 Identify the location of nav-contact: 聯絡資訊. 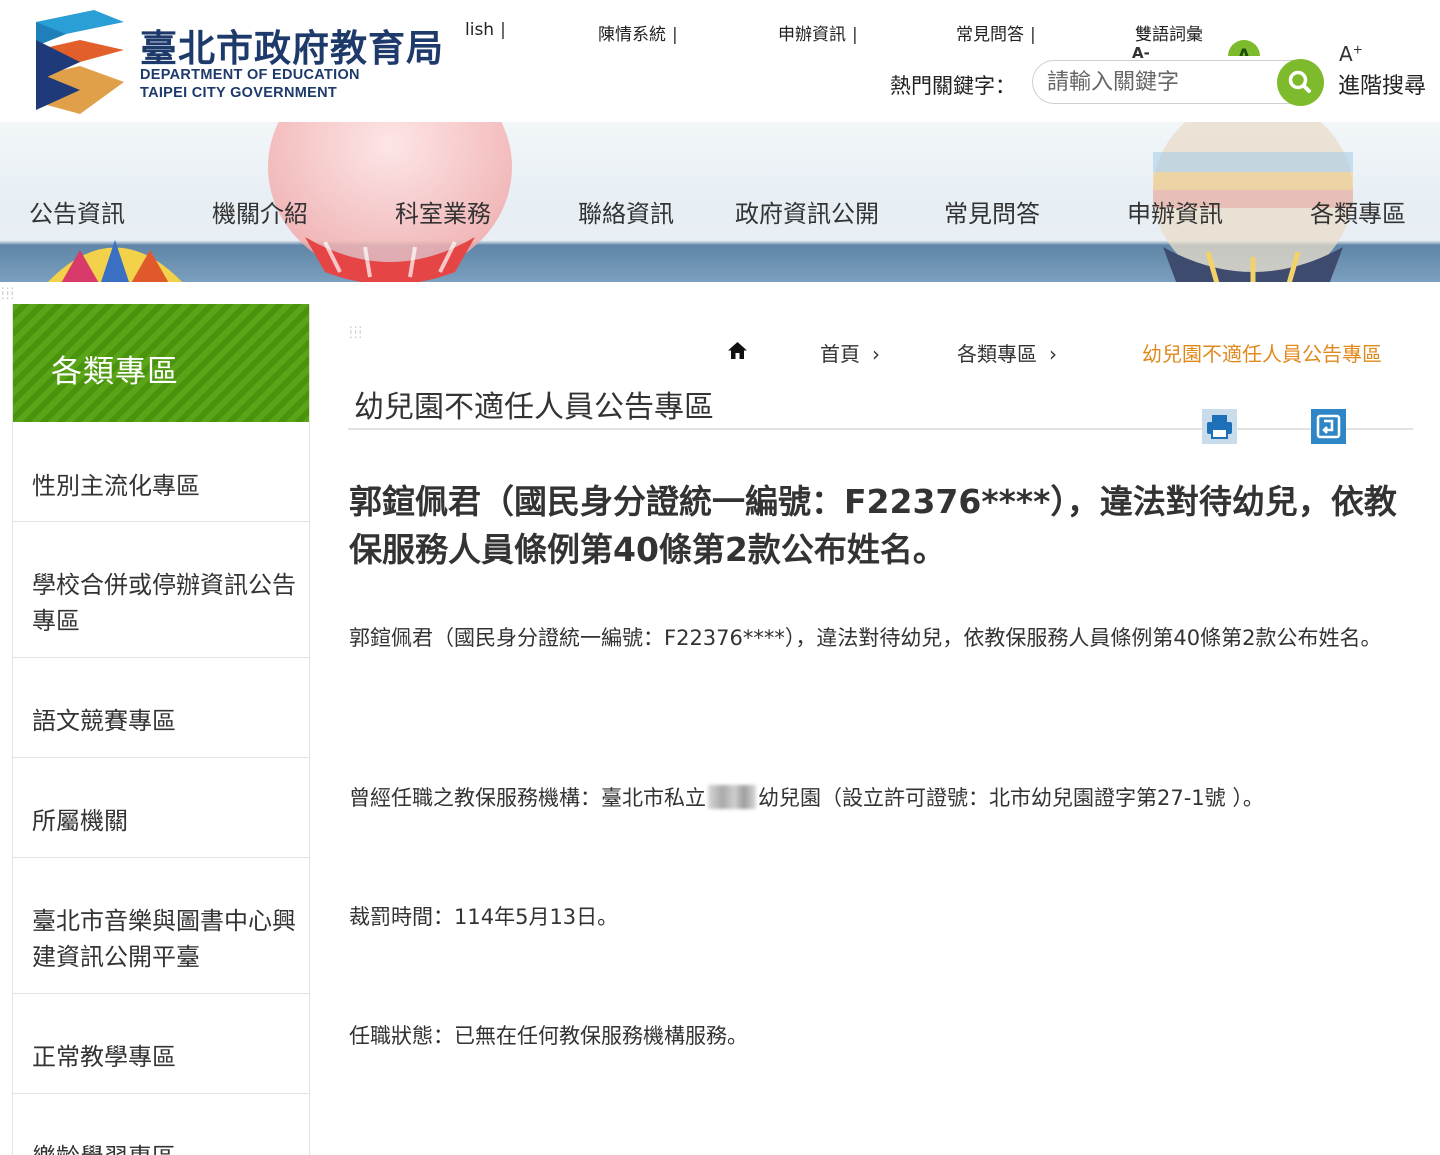
(626, 211).